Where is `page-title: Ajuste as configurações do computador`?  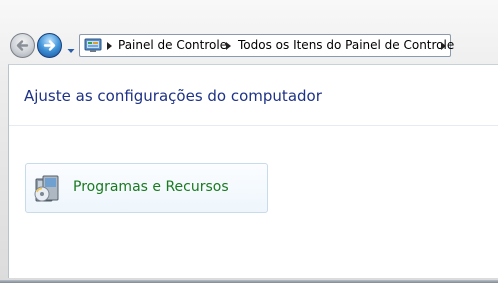 page-title: Ajuste as configurações do computador is located at coordinates (173, 96).